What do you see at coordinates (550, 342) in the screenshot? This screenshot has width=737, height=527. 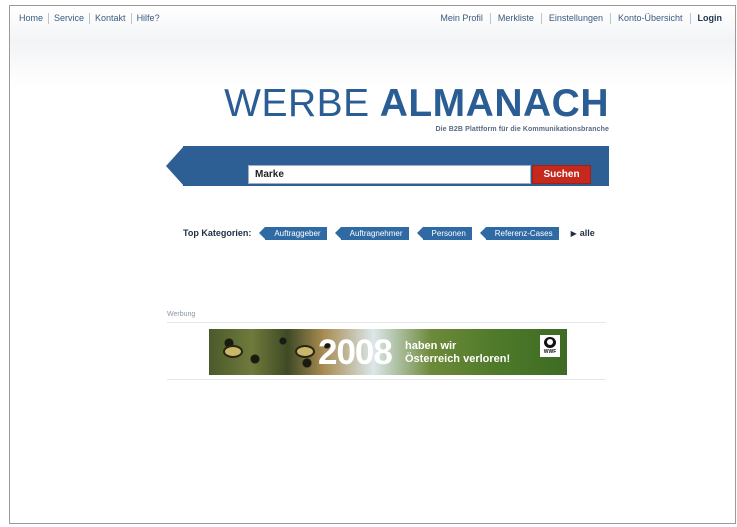 I see `panda-icon` at bounding box center [550, 342].